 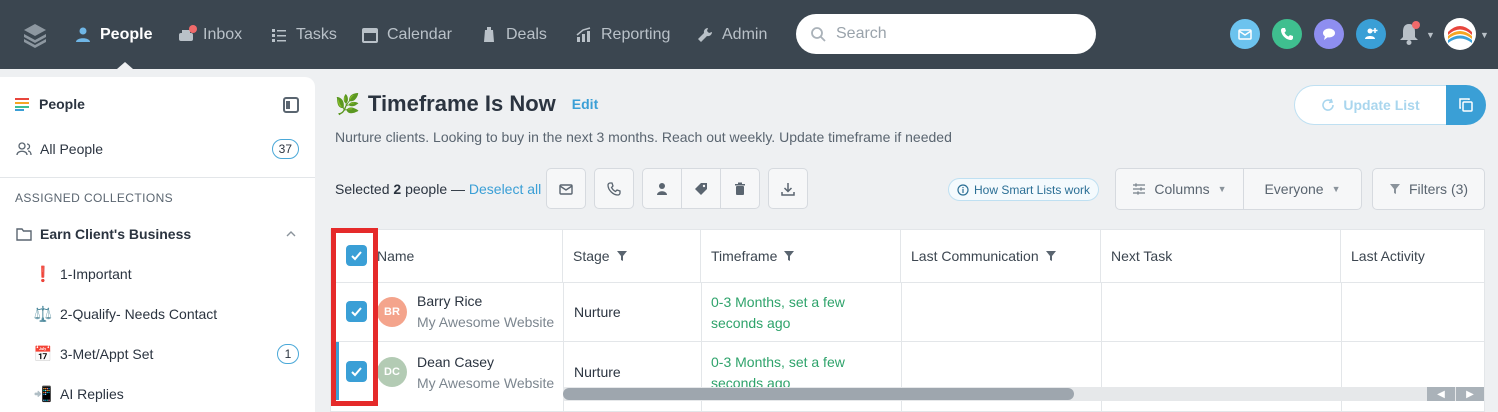 What do you see at coordinates (585, 104) in the screenshot?
I see `edit-link: Edit` at bounding box center [585, 104].